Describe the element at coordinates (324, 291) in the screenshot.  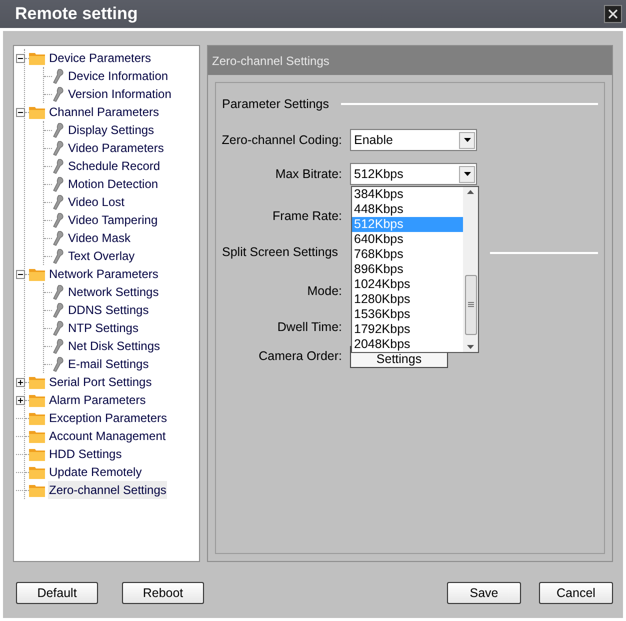
I see `field-label: Mode:` at that location.